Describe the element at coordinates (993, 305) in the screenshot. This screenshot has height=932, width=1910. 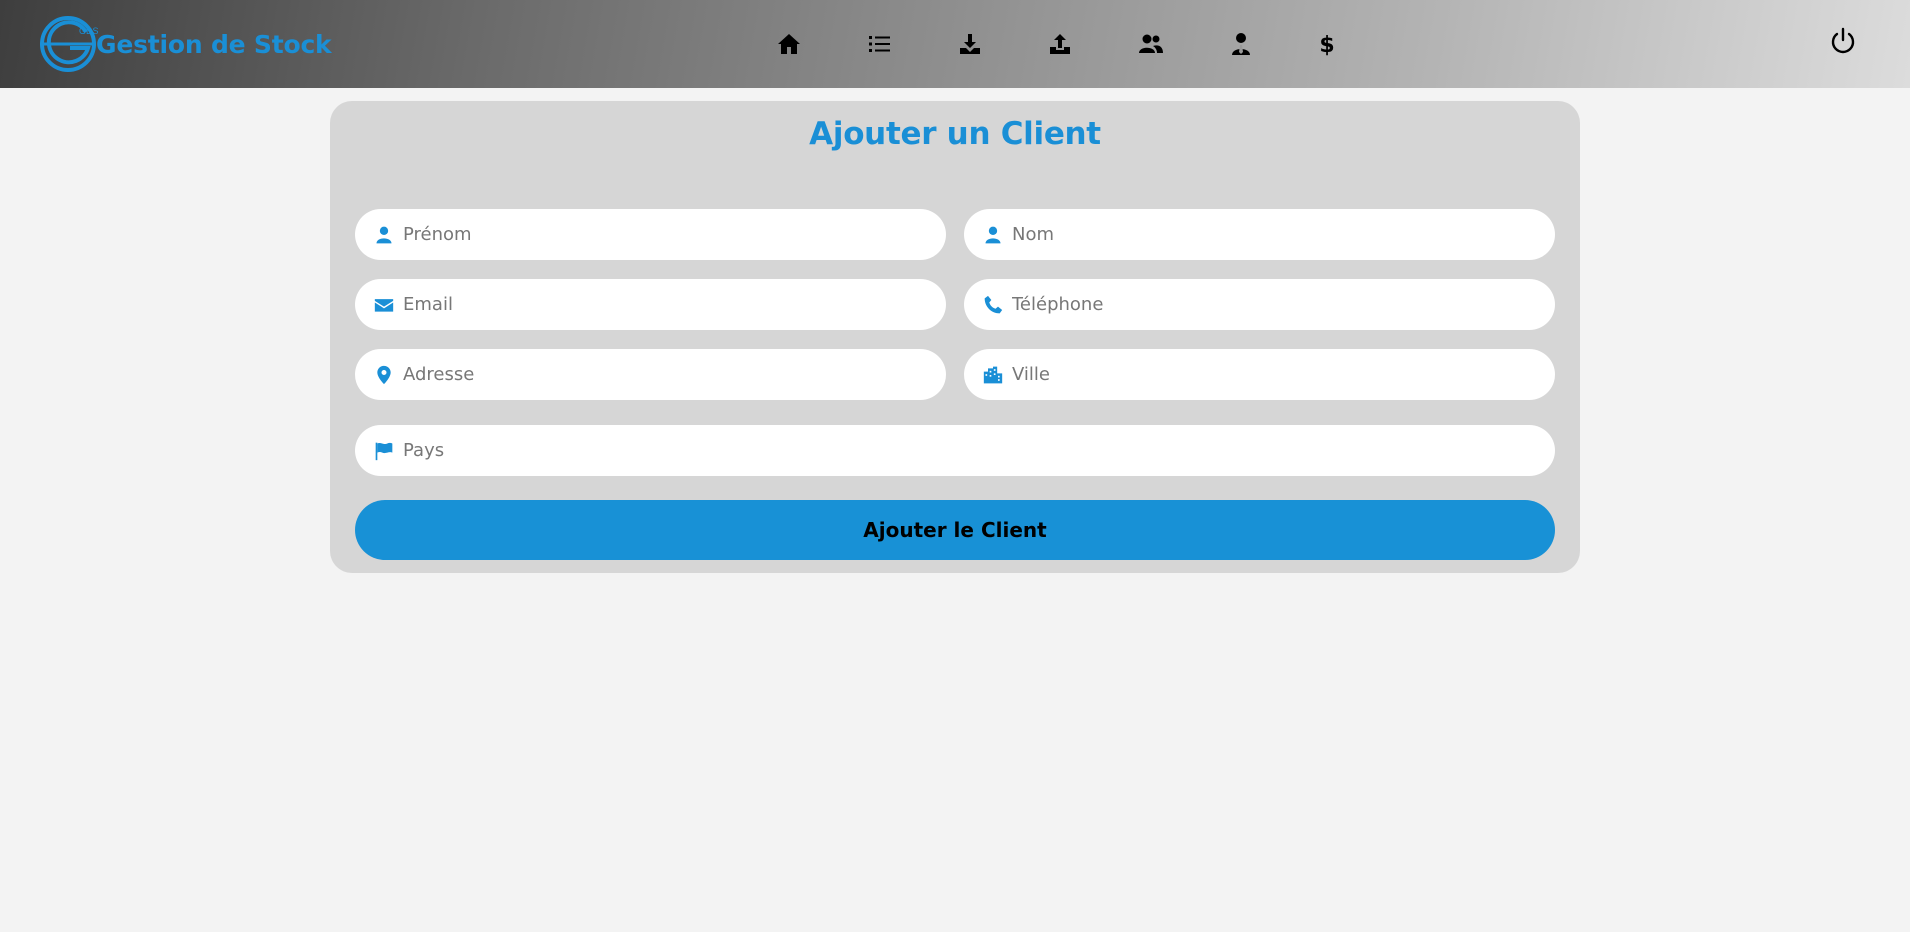
I see `phone-icon` at that location.